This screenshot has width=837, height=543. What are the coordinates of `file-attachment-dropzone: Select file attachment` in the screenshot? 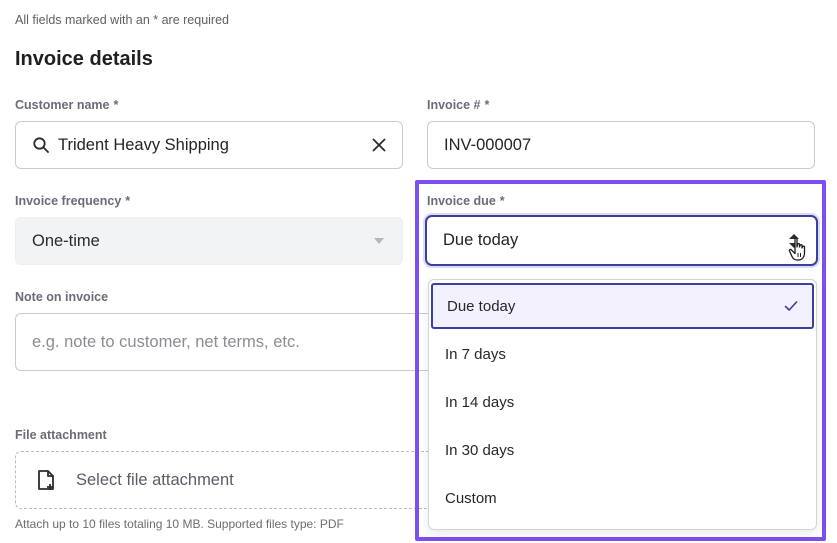 It's located at (225, 480).